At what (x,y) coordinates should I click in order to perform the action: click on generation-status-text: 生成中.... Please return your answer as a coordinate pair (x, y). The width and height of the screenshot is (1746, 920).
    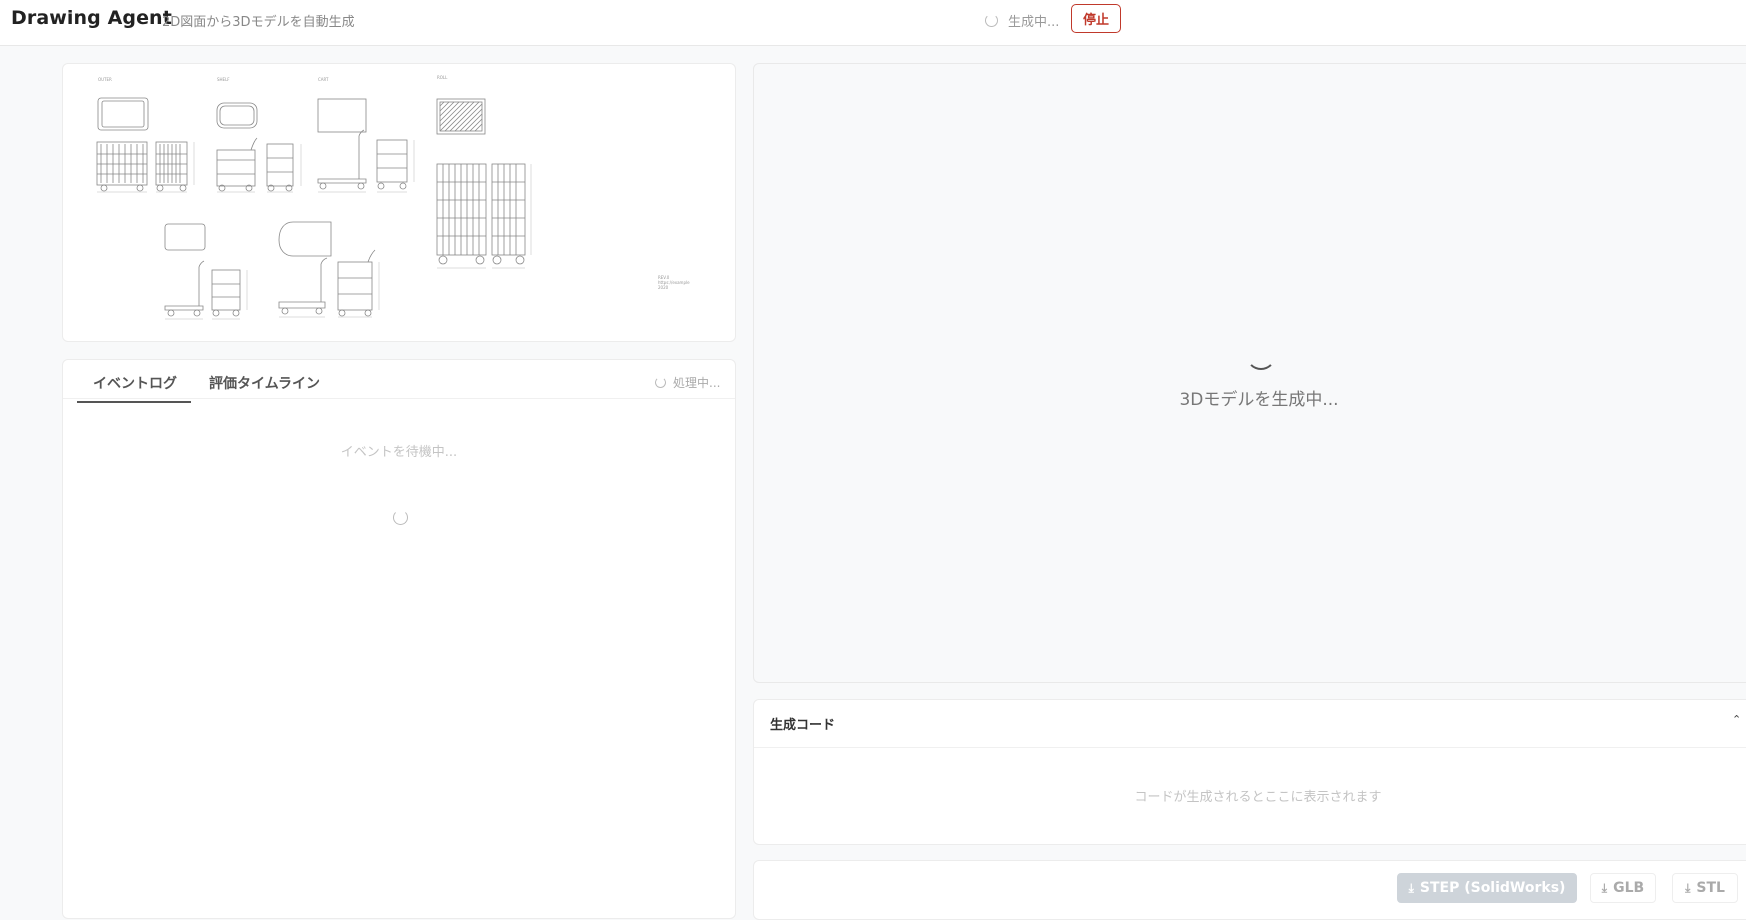
    Looking at the image, I should click on (1034, 22).